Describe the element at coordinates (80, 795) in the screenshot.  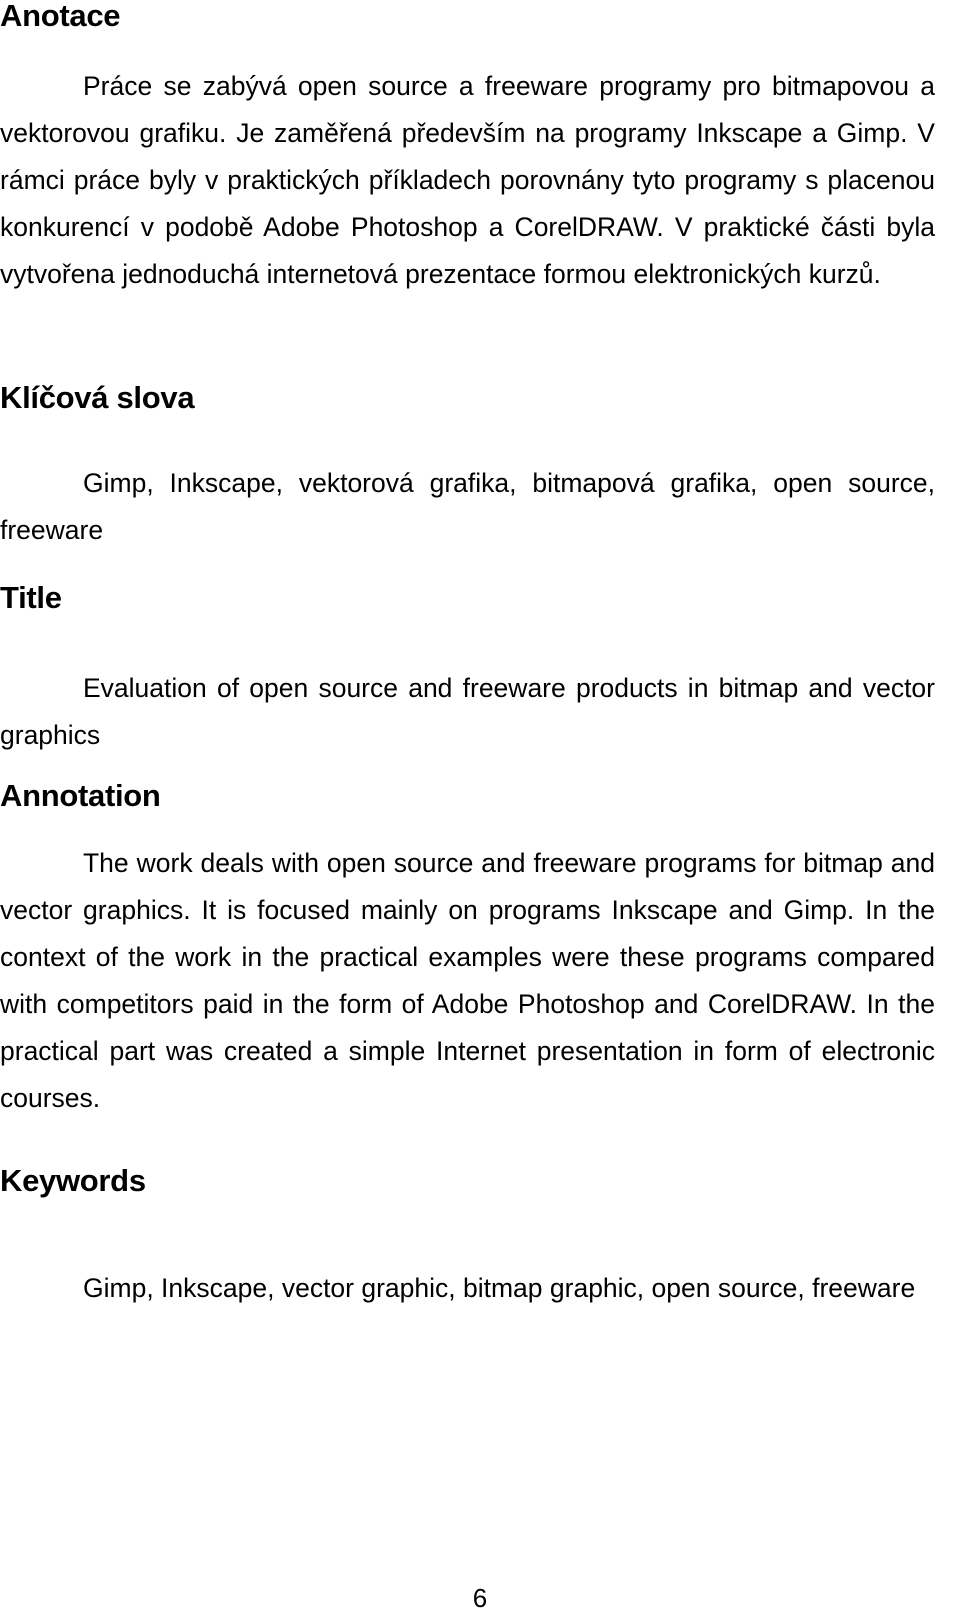
I see `section-heading-annotation: Annotation` at that location.